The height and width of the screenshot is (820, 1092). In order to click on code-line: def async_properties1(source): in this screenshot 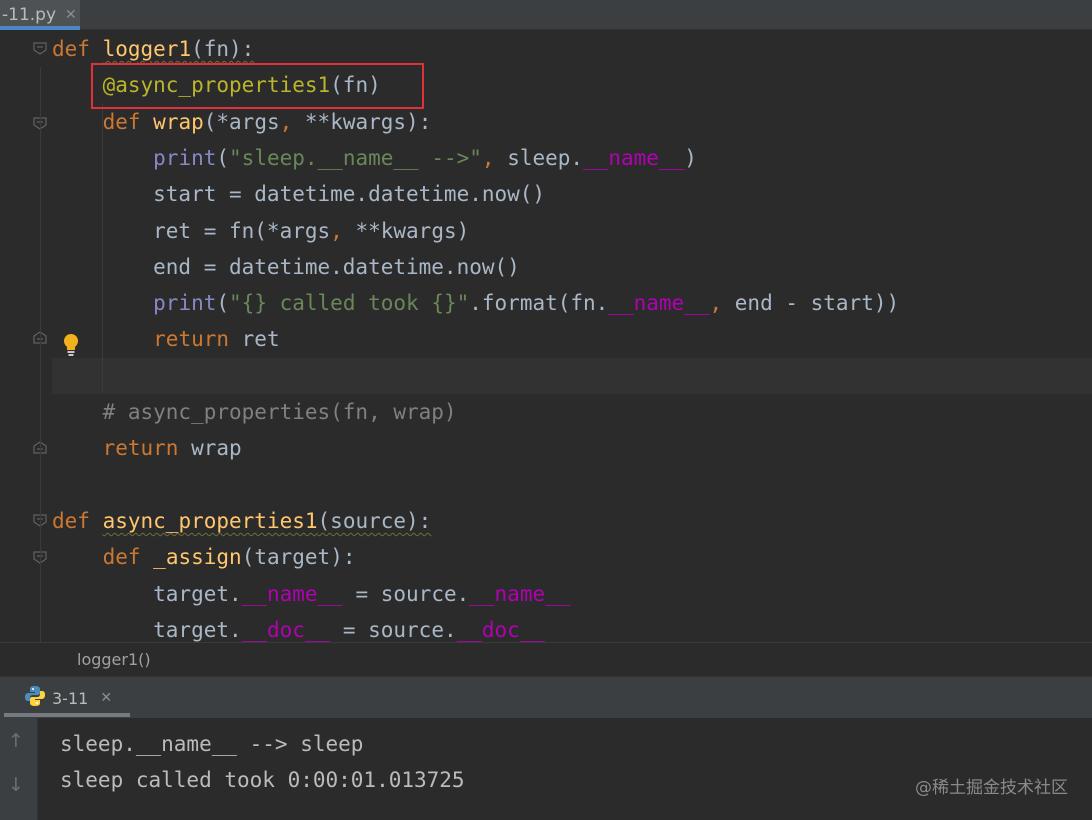, I will do `click(241, 521)`.